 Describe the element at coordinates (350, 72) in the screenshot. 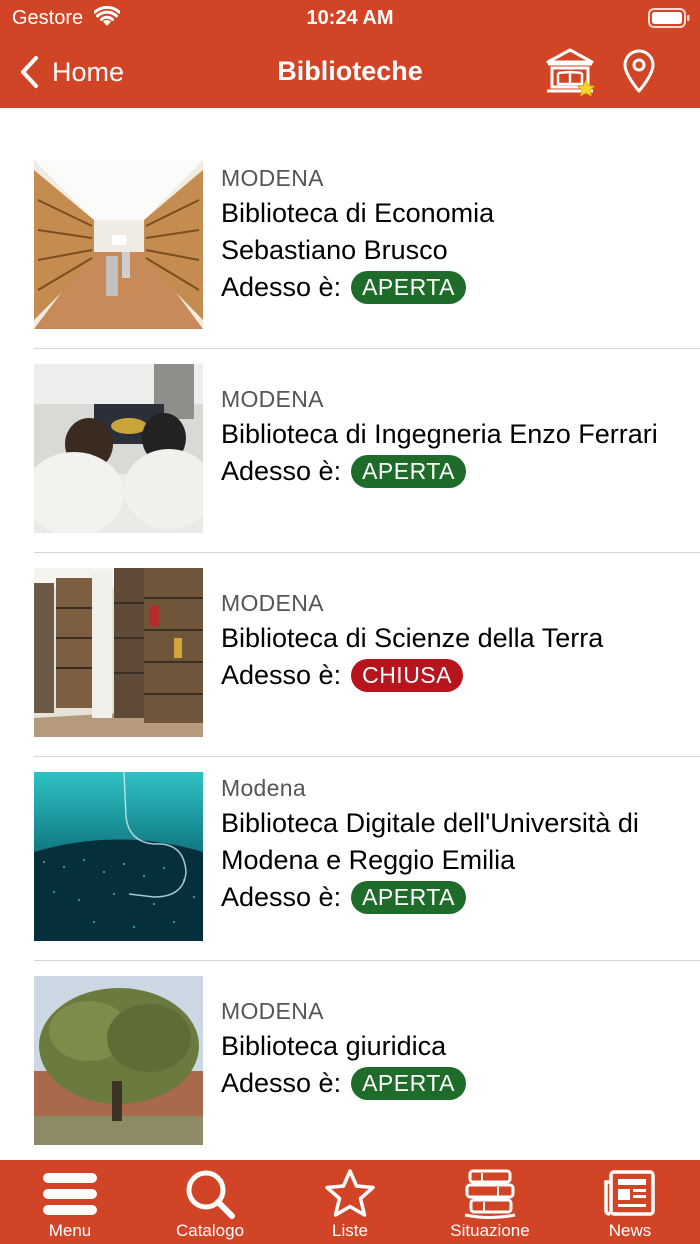

I see `nav-bar: Home Biblioteche` at that location.